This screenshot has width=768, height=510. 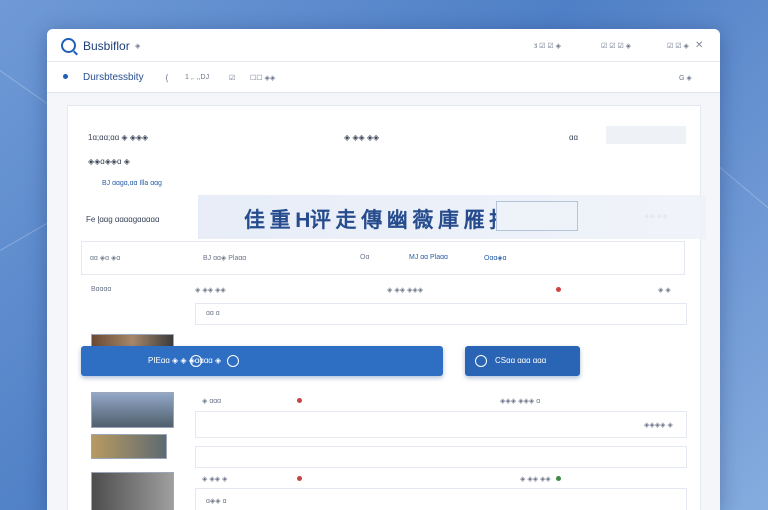 I want to click on row-detail: ɑɑ ɑ, so click(x=213, y=313).